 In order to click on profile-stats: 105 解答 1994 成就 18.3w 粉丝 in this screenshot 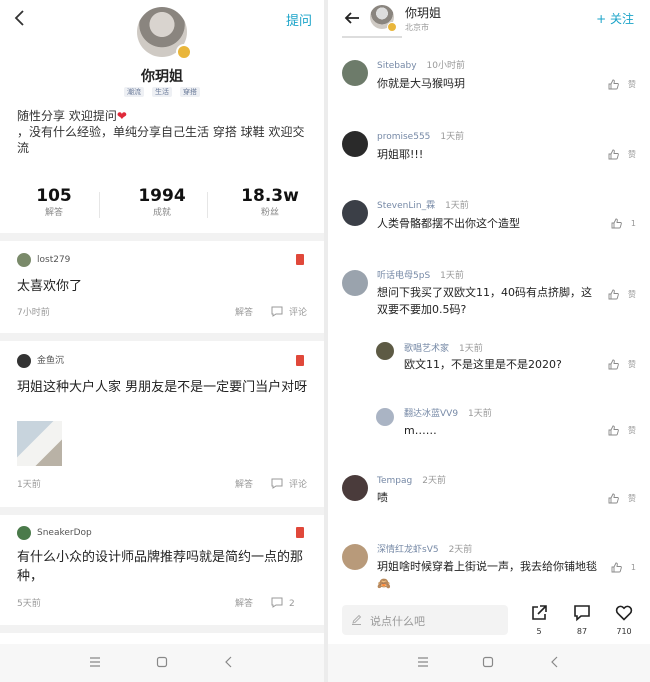, I will do `click(162, 206)`.